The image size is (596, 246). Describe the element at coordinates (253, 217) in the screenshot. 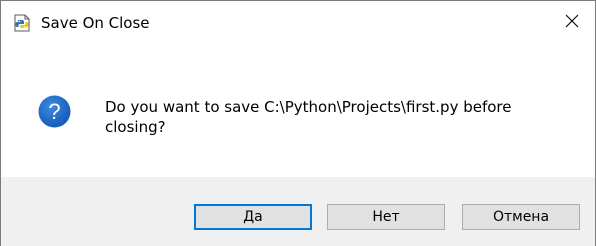

I see `yes-button: Да` at that location.